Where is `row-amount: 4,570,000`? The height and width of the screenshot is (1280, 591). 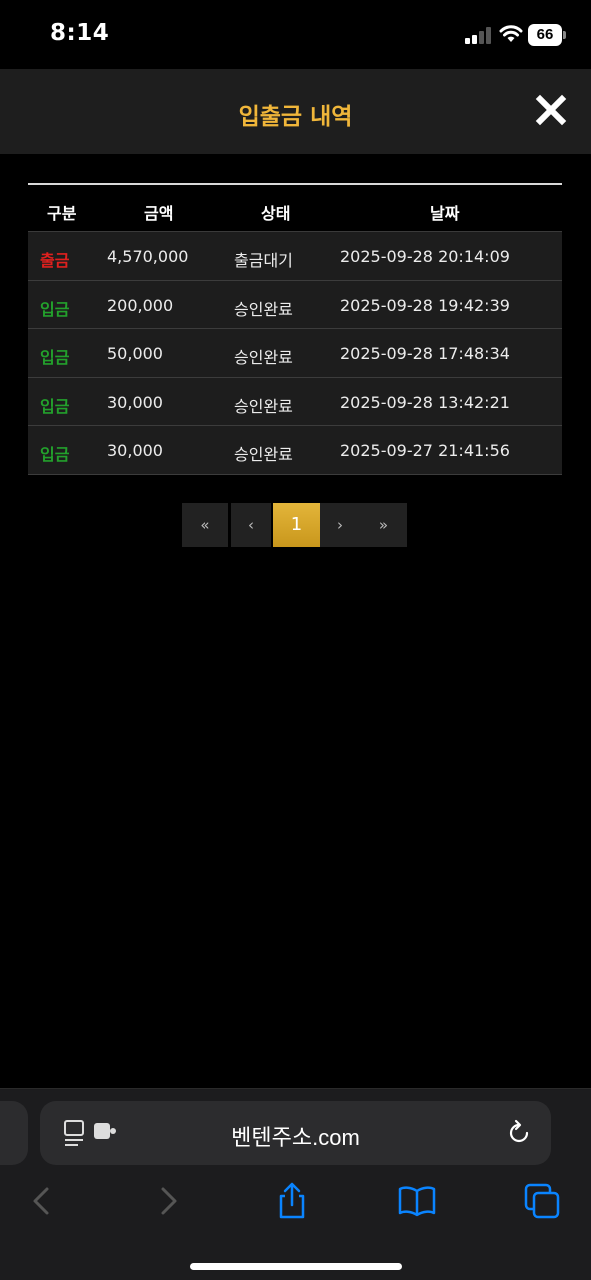 row-amount: 4,570,000 is located at coordinates (148, 256).